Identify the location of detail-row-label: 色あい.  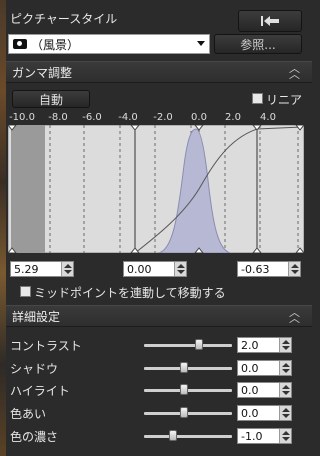
(28, 414).